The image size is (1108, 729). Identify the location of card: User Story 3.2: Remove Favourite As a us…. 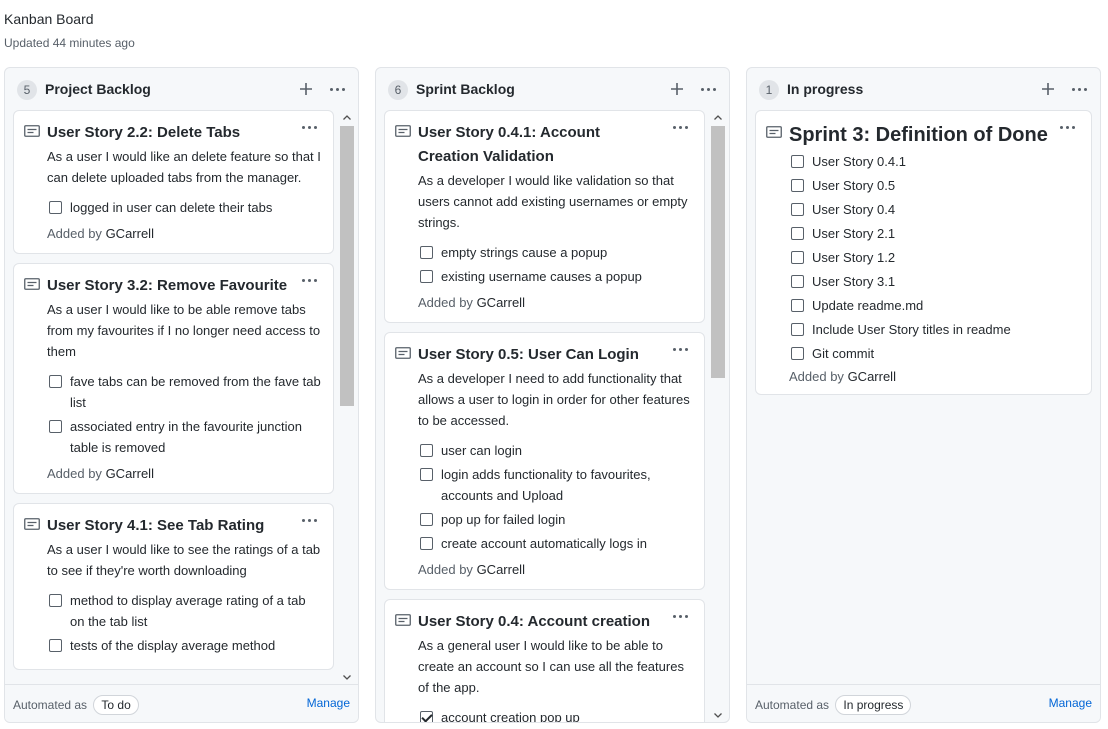
(173, 378).